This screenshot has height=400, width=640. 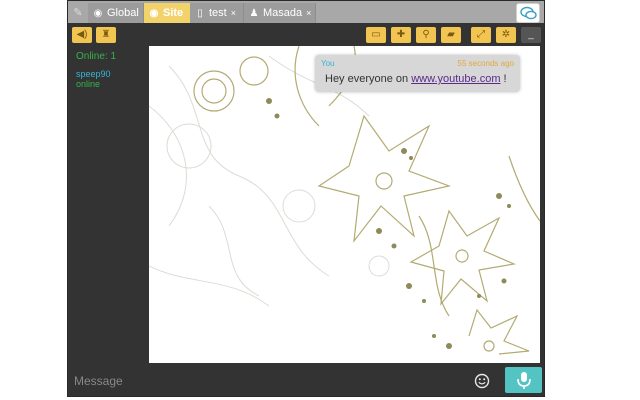 What do you see at coordinates (503, 79) in the screenshot?
I see `message-text-after: !` at bounding box center [503, 79].